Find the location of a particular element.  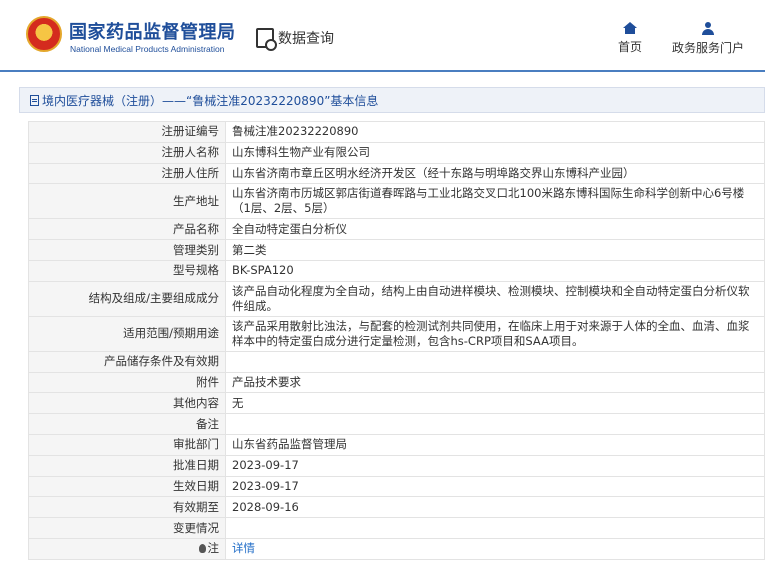

lightbulb-icon is located at coordinates (202, 549).